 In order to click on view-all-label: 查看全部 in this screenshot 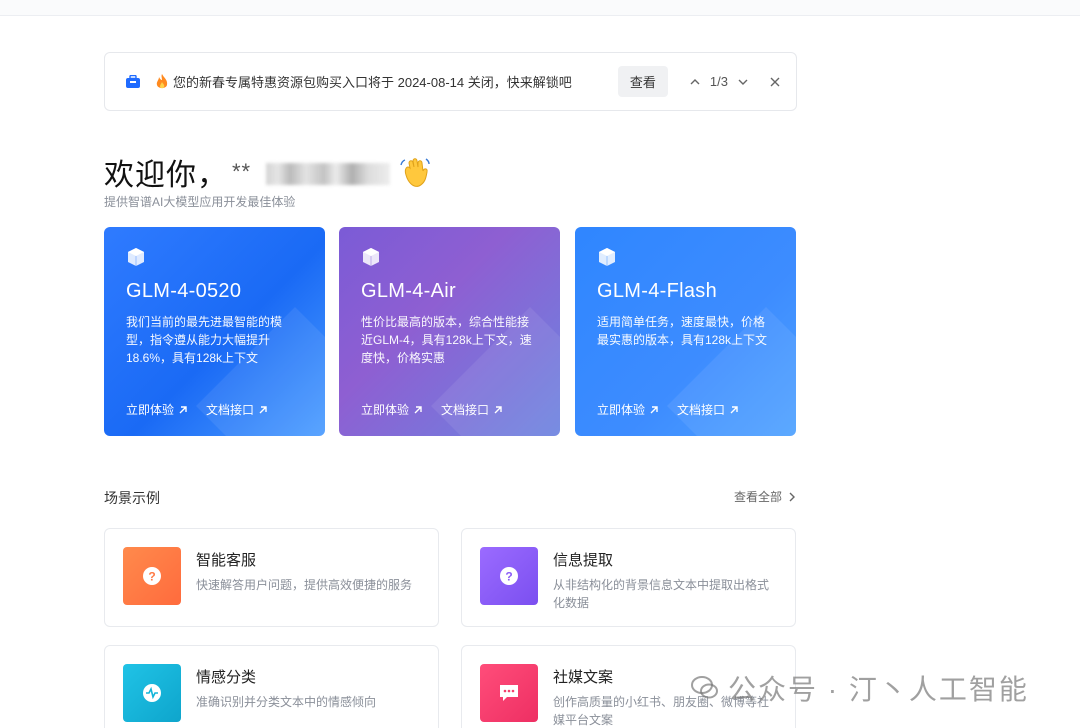, I will do `click(757, 497)`.